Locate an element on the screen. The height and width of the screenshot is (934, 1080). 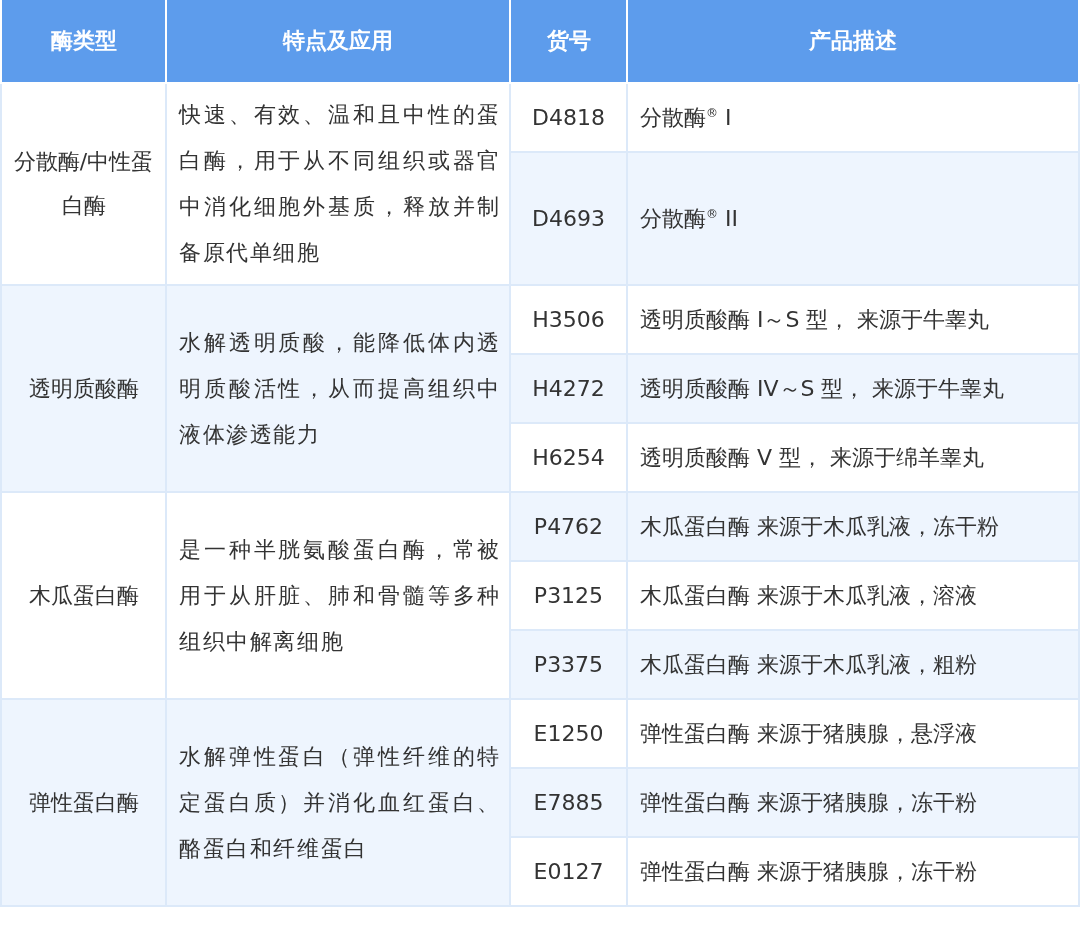
table-cell: 分散酶$^{®}$ II is located at coordinates (853, 218).